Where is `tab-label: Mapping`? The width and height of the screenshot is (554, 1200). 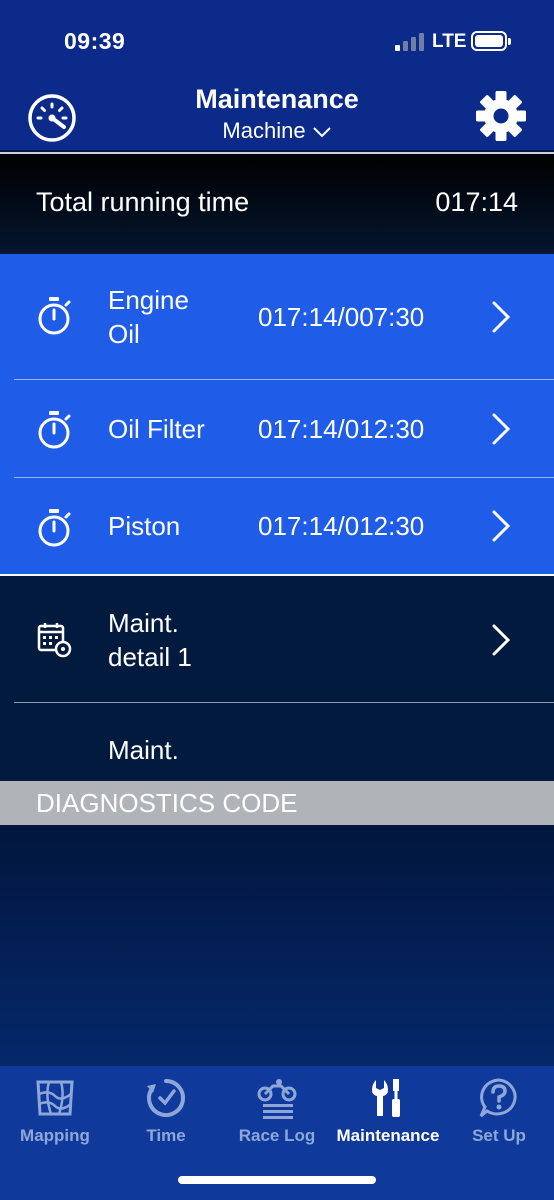
tab-label: Mapping is located at coordinates (55, 1135).